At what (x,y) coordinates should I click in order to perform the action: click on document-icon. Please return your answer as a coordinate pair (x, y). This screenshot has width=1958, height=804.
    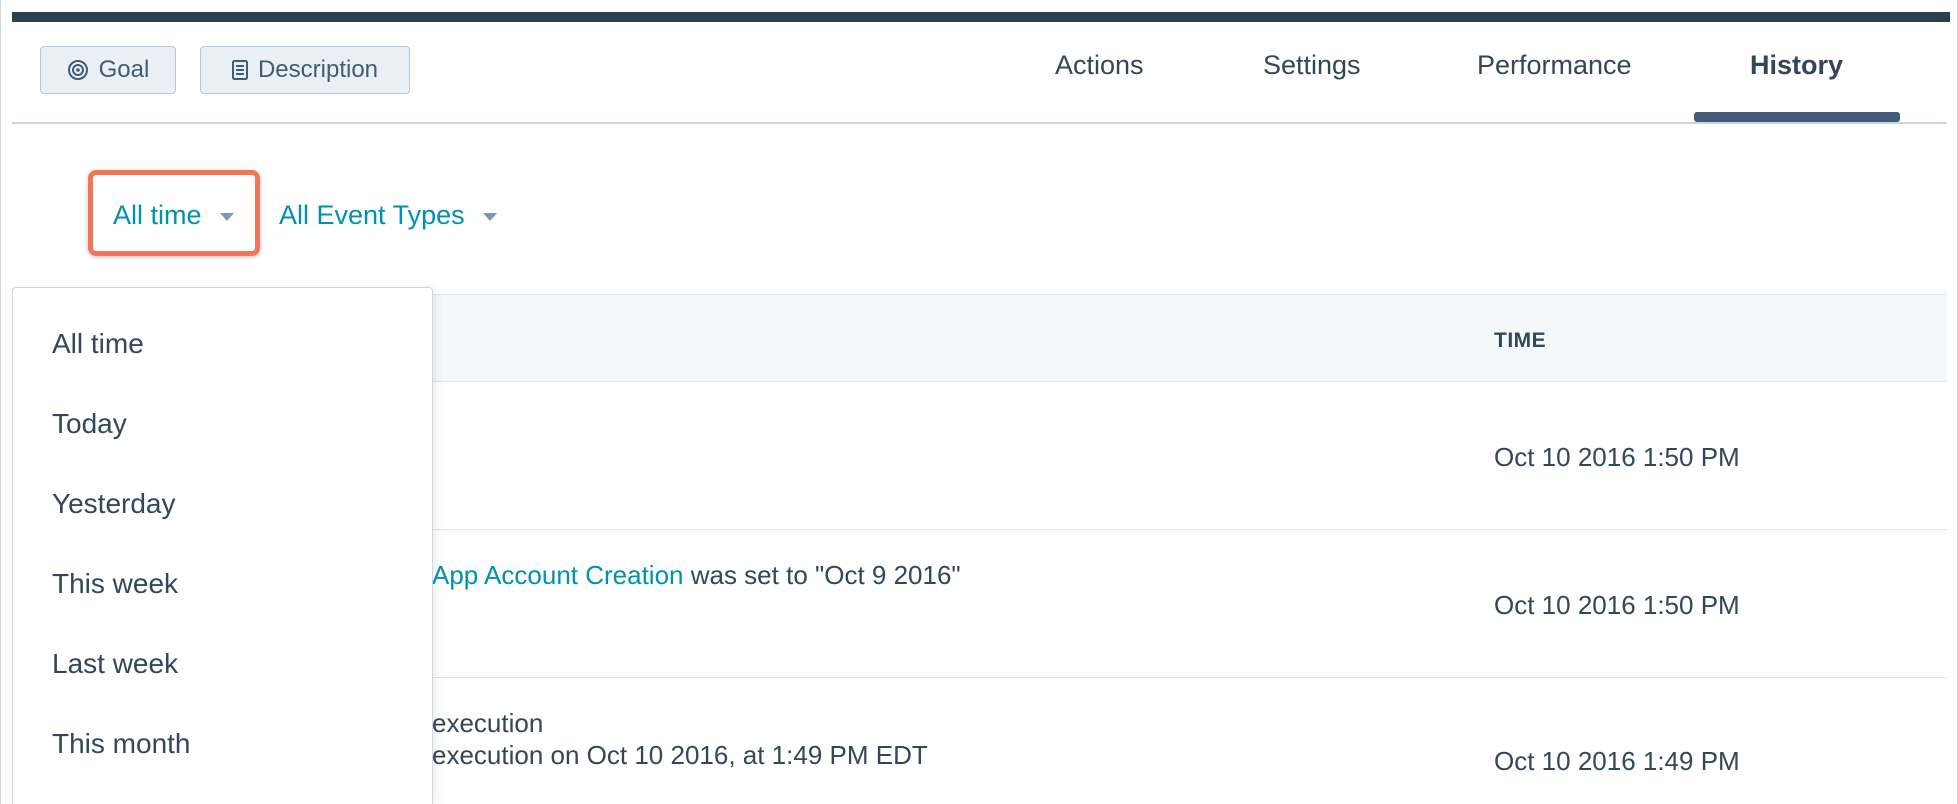
    Looking at the image, I should click on (239, 70).